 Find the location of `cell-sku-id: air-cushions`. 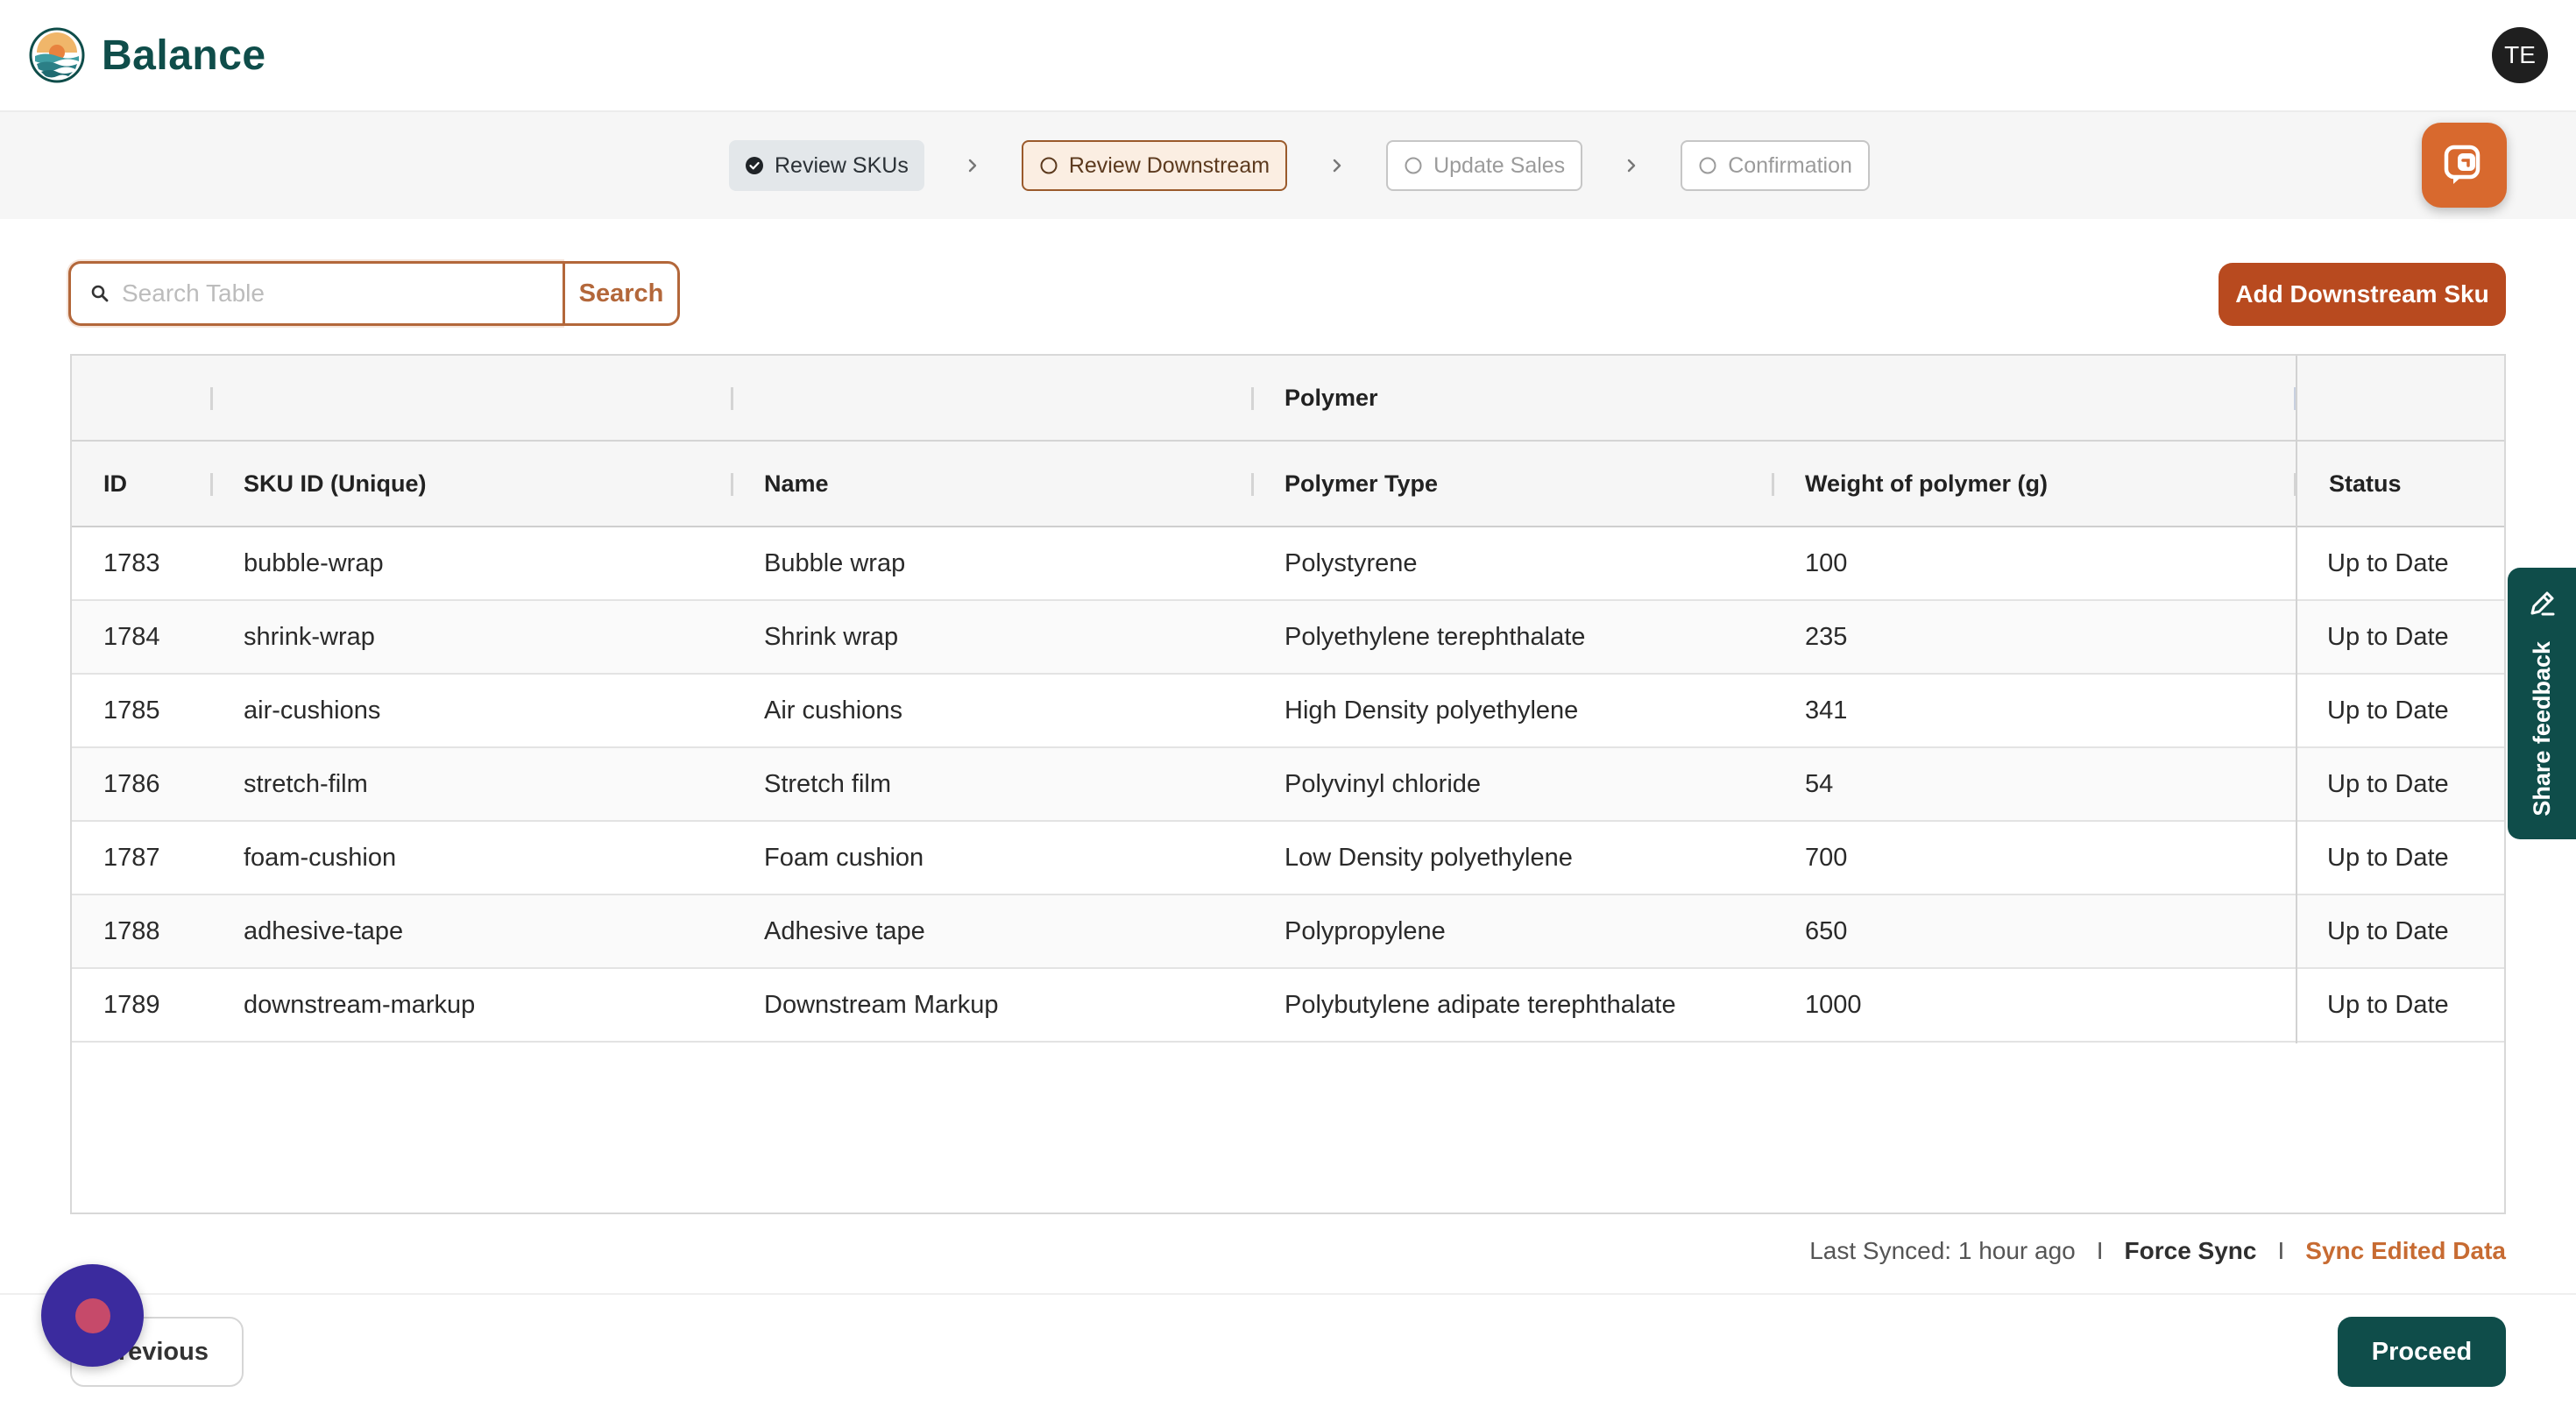

cell-sku-id: air-cushions is located at coordinates (312, 710).